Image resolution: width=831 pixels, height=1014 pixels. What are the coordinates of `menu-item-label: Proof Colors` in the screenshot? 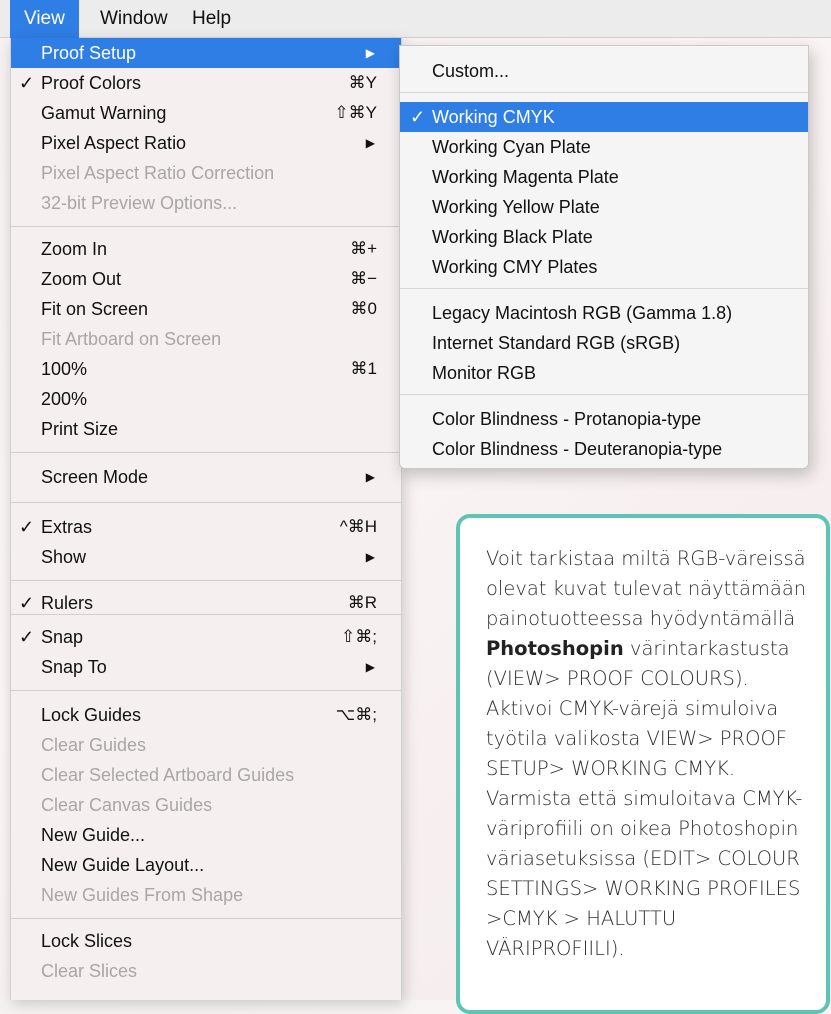 It's located at (91, 83).